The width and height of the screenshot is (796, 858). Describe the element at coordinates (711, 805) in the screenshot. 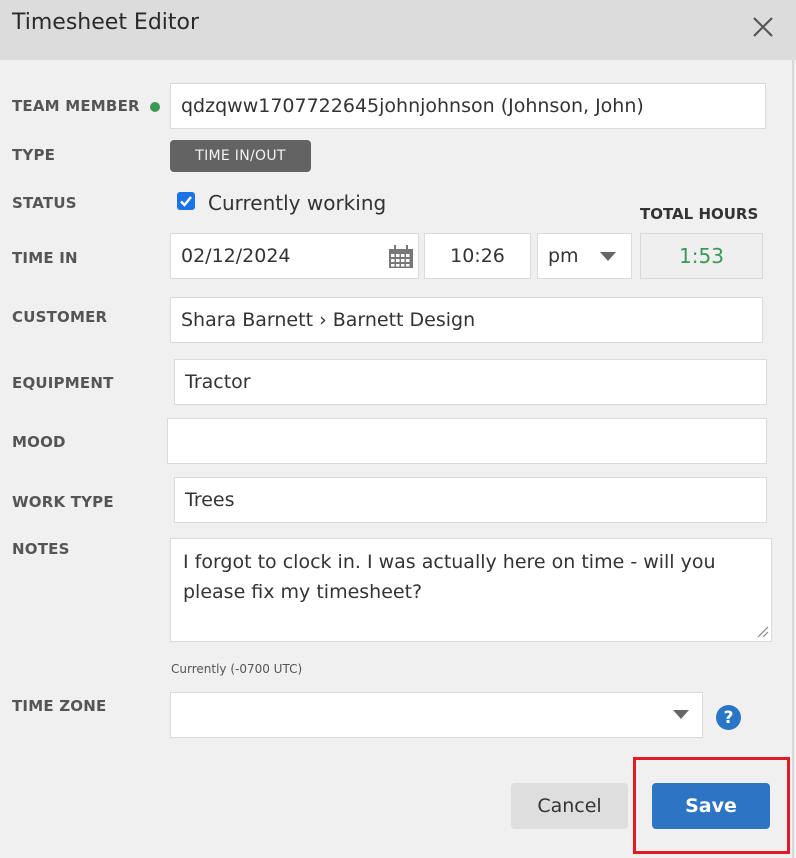

I see `save-highlight-annotation` at that location.